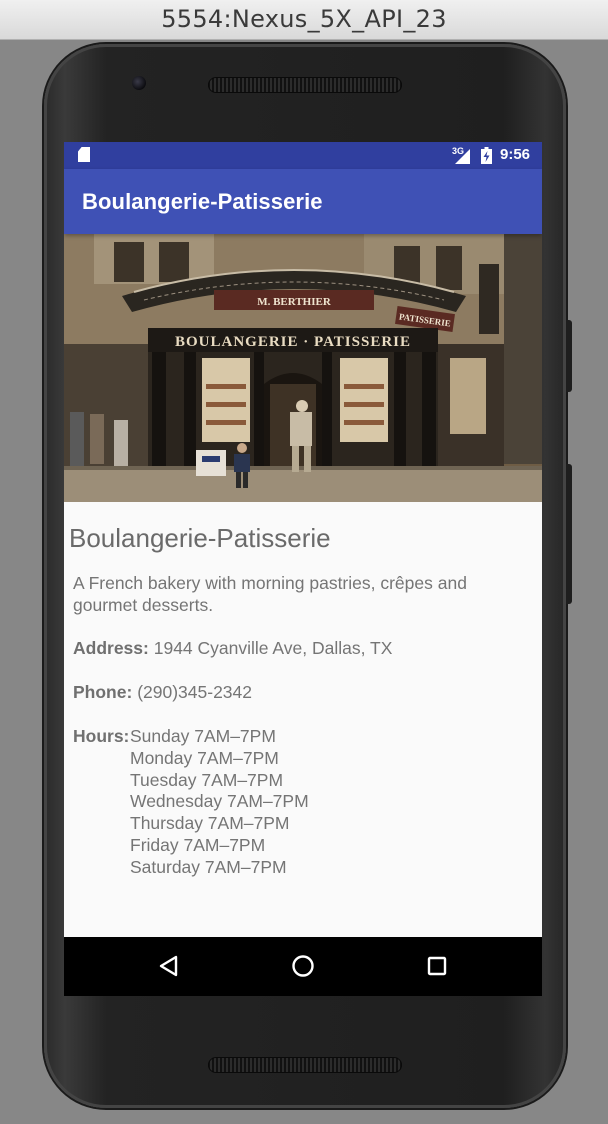 The height and width of the screenshot is (1124, 608). Describe the element at coordinates (303, 155) in the screenshot. I see `status-bar: 3G 9:56` at that location.